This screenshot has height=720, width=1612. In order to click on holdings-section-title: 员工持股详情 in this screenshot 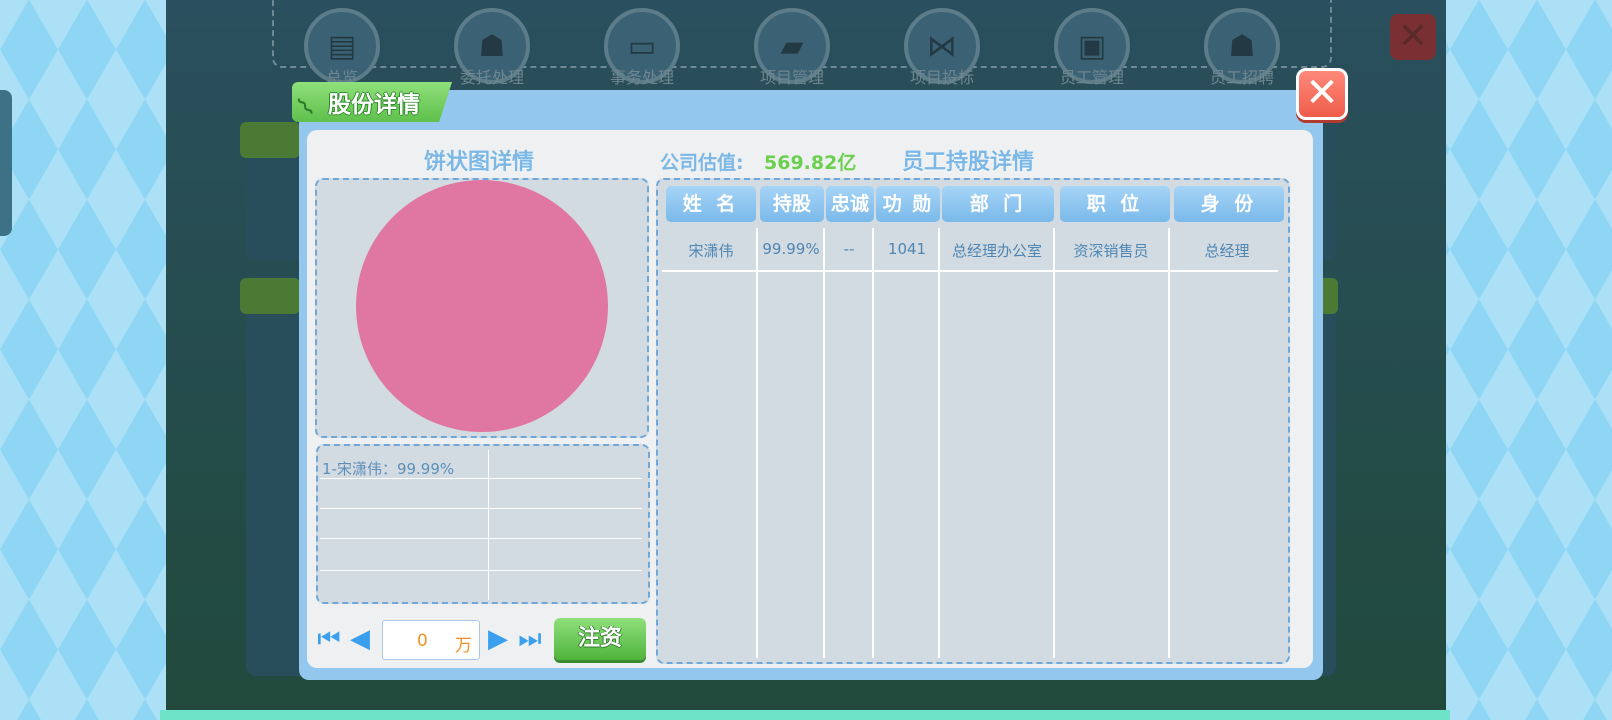, I will do `click(968, 162)`.